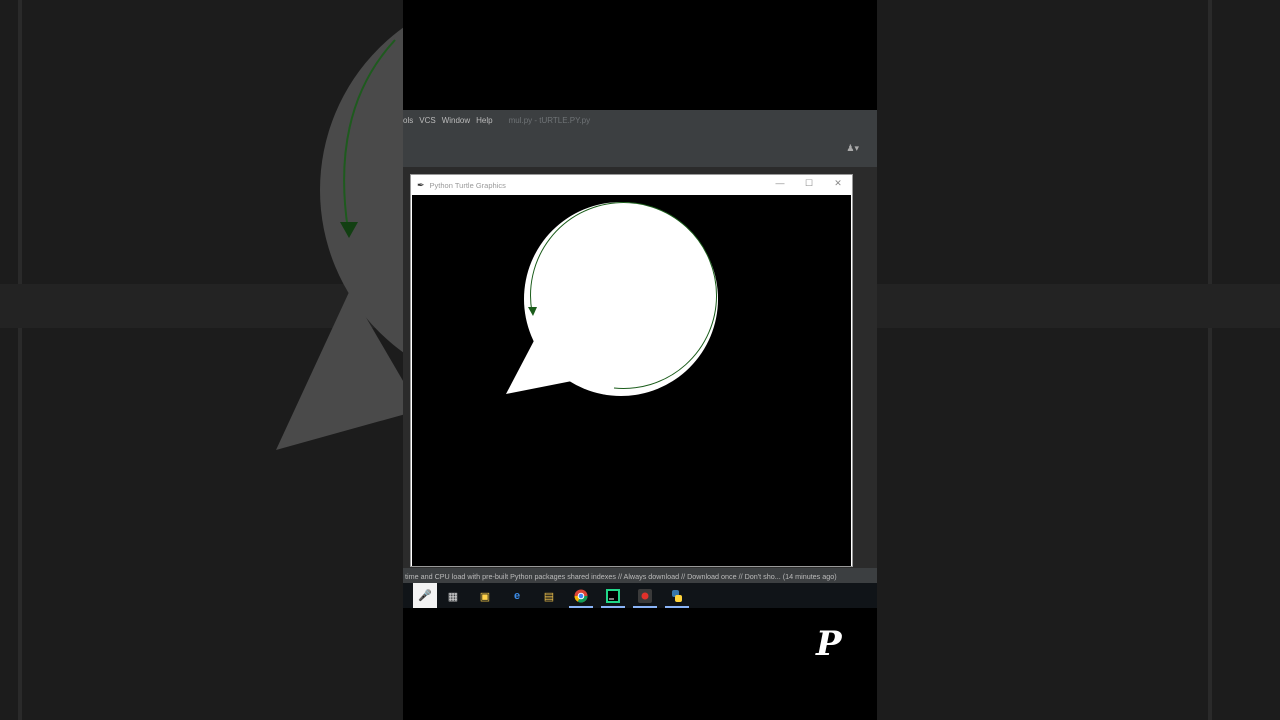  I want to click on menu-tools: ols, so click(408, 120).